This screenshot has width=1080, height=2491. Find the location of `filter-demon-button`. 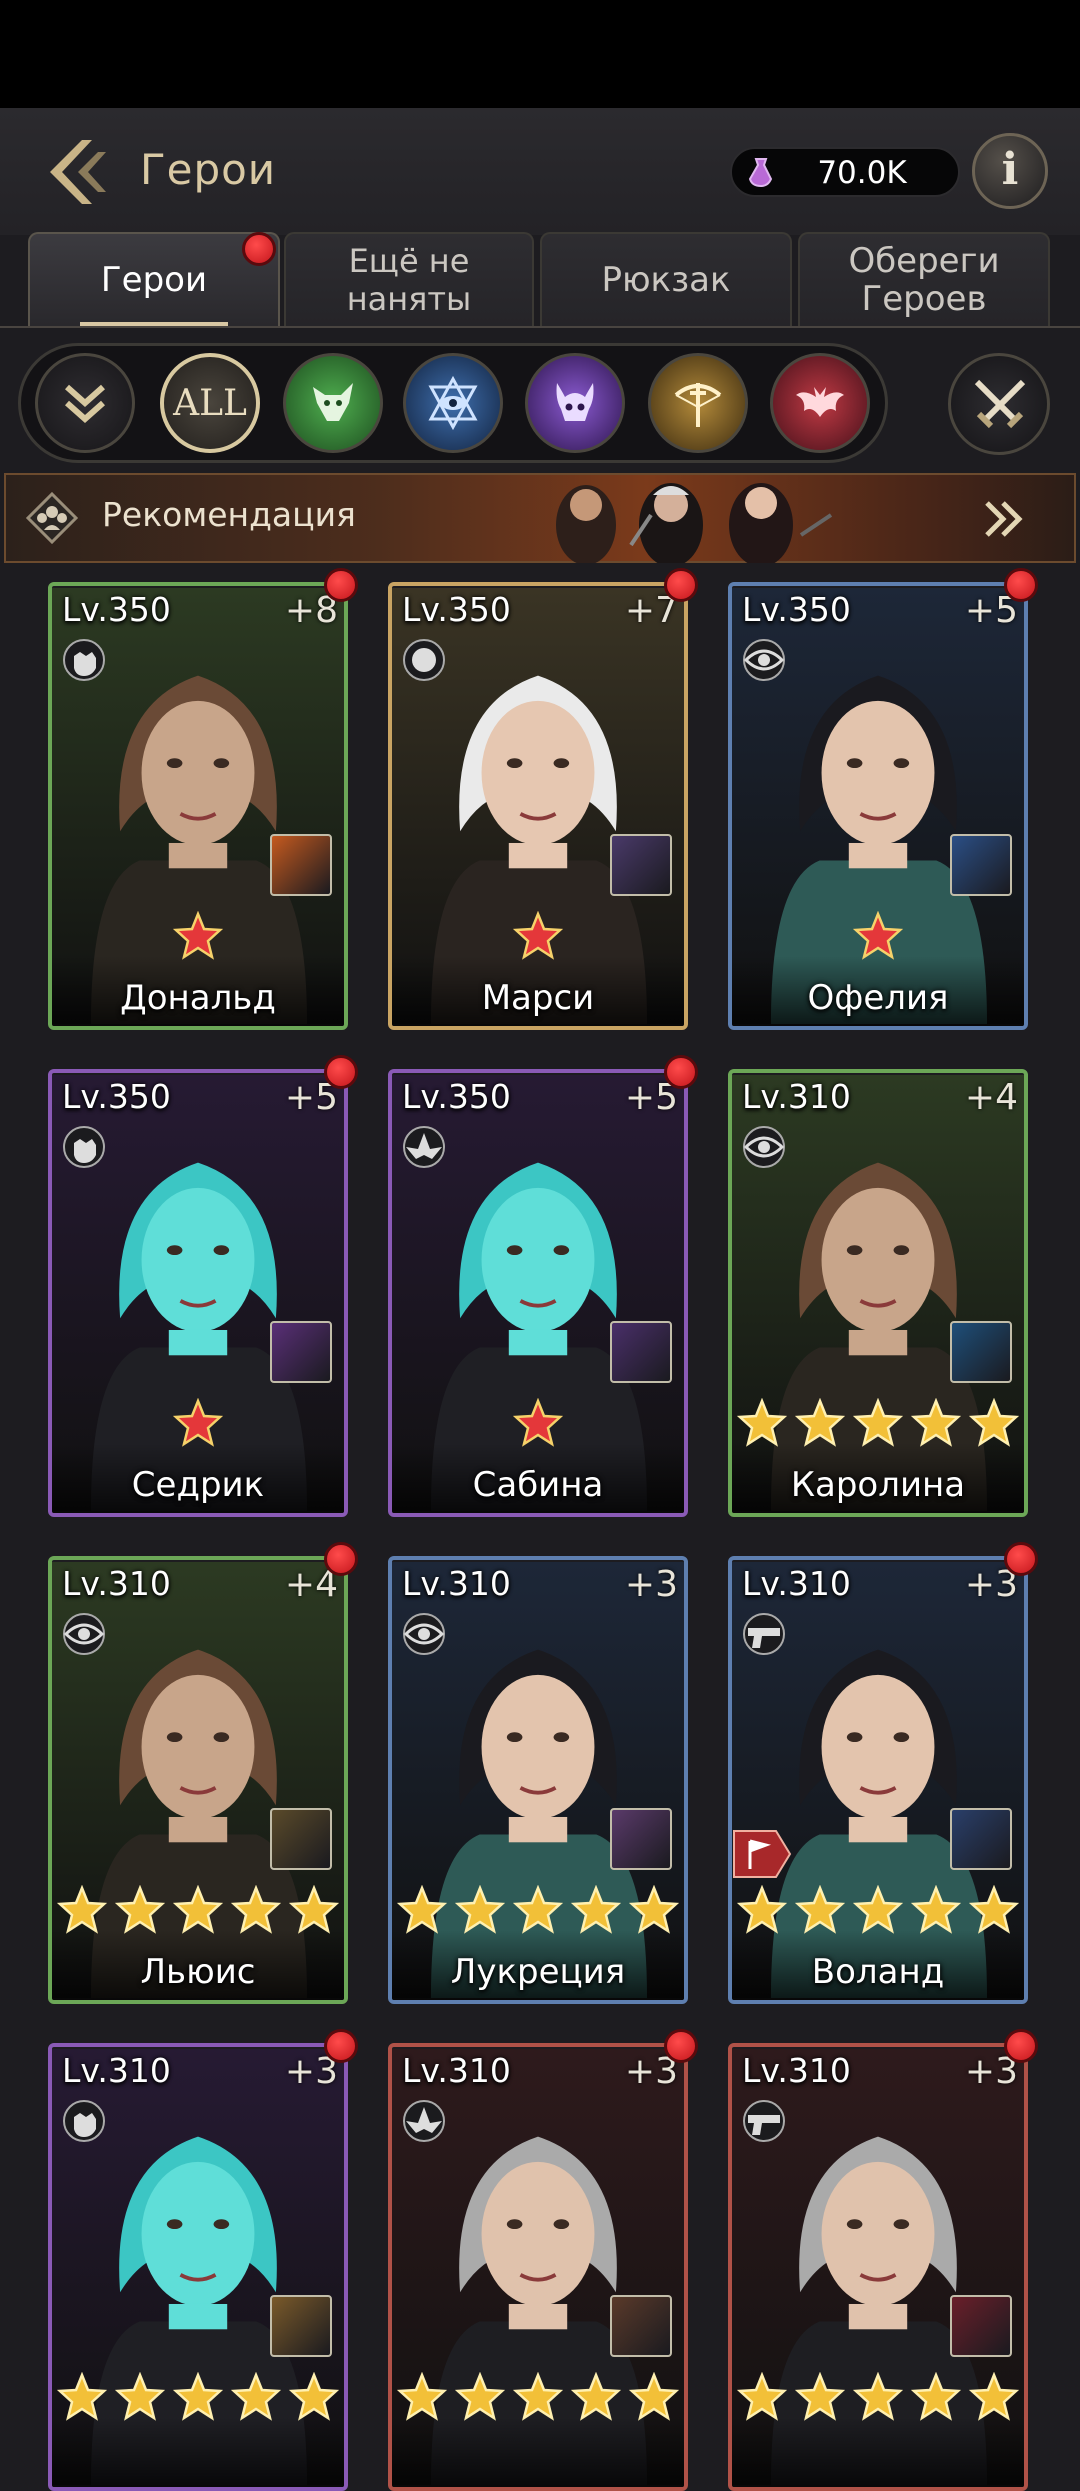

filter-demon-button is located at coordinates (575, 403).